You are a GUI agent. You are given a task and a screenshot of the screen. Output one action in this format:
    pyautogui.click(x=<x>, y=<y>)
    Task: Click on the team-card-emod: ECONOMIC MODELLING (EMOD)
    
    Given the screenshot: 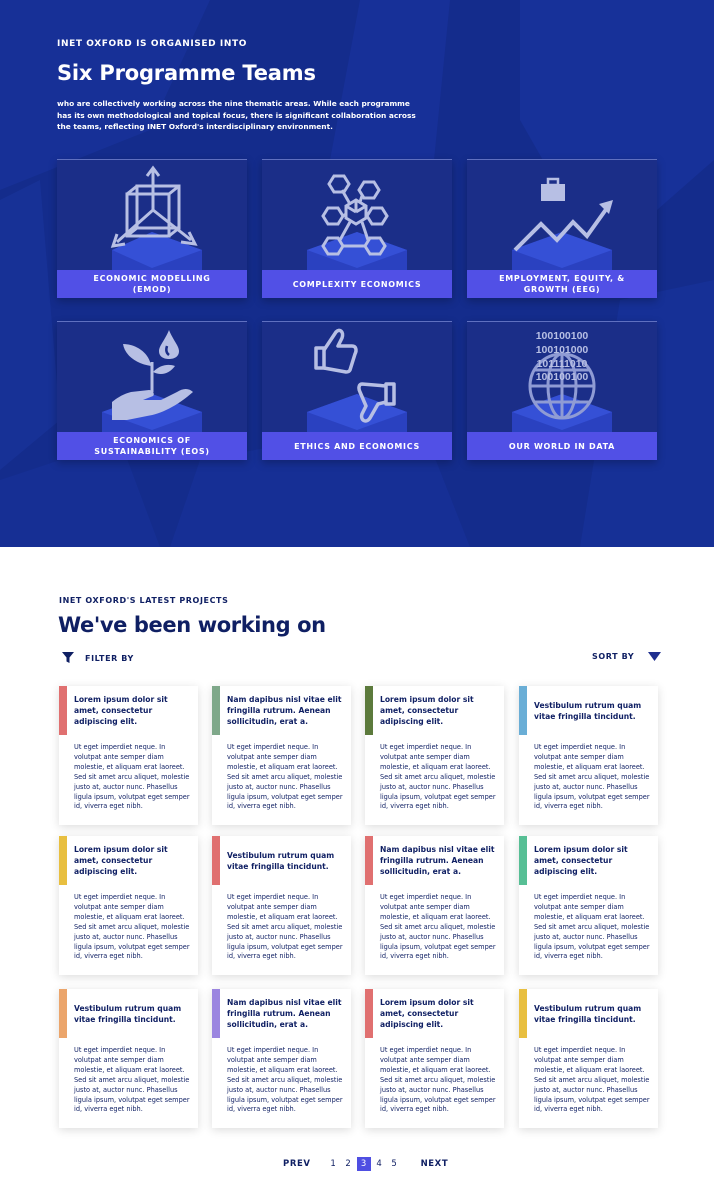 What is the action you would take?
    pyautogui.click(x=152, y=228)
    